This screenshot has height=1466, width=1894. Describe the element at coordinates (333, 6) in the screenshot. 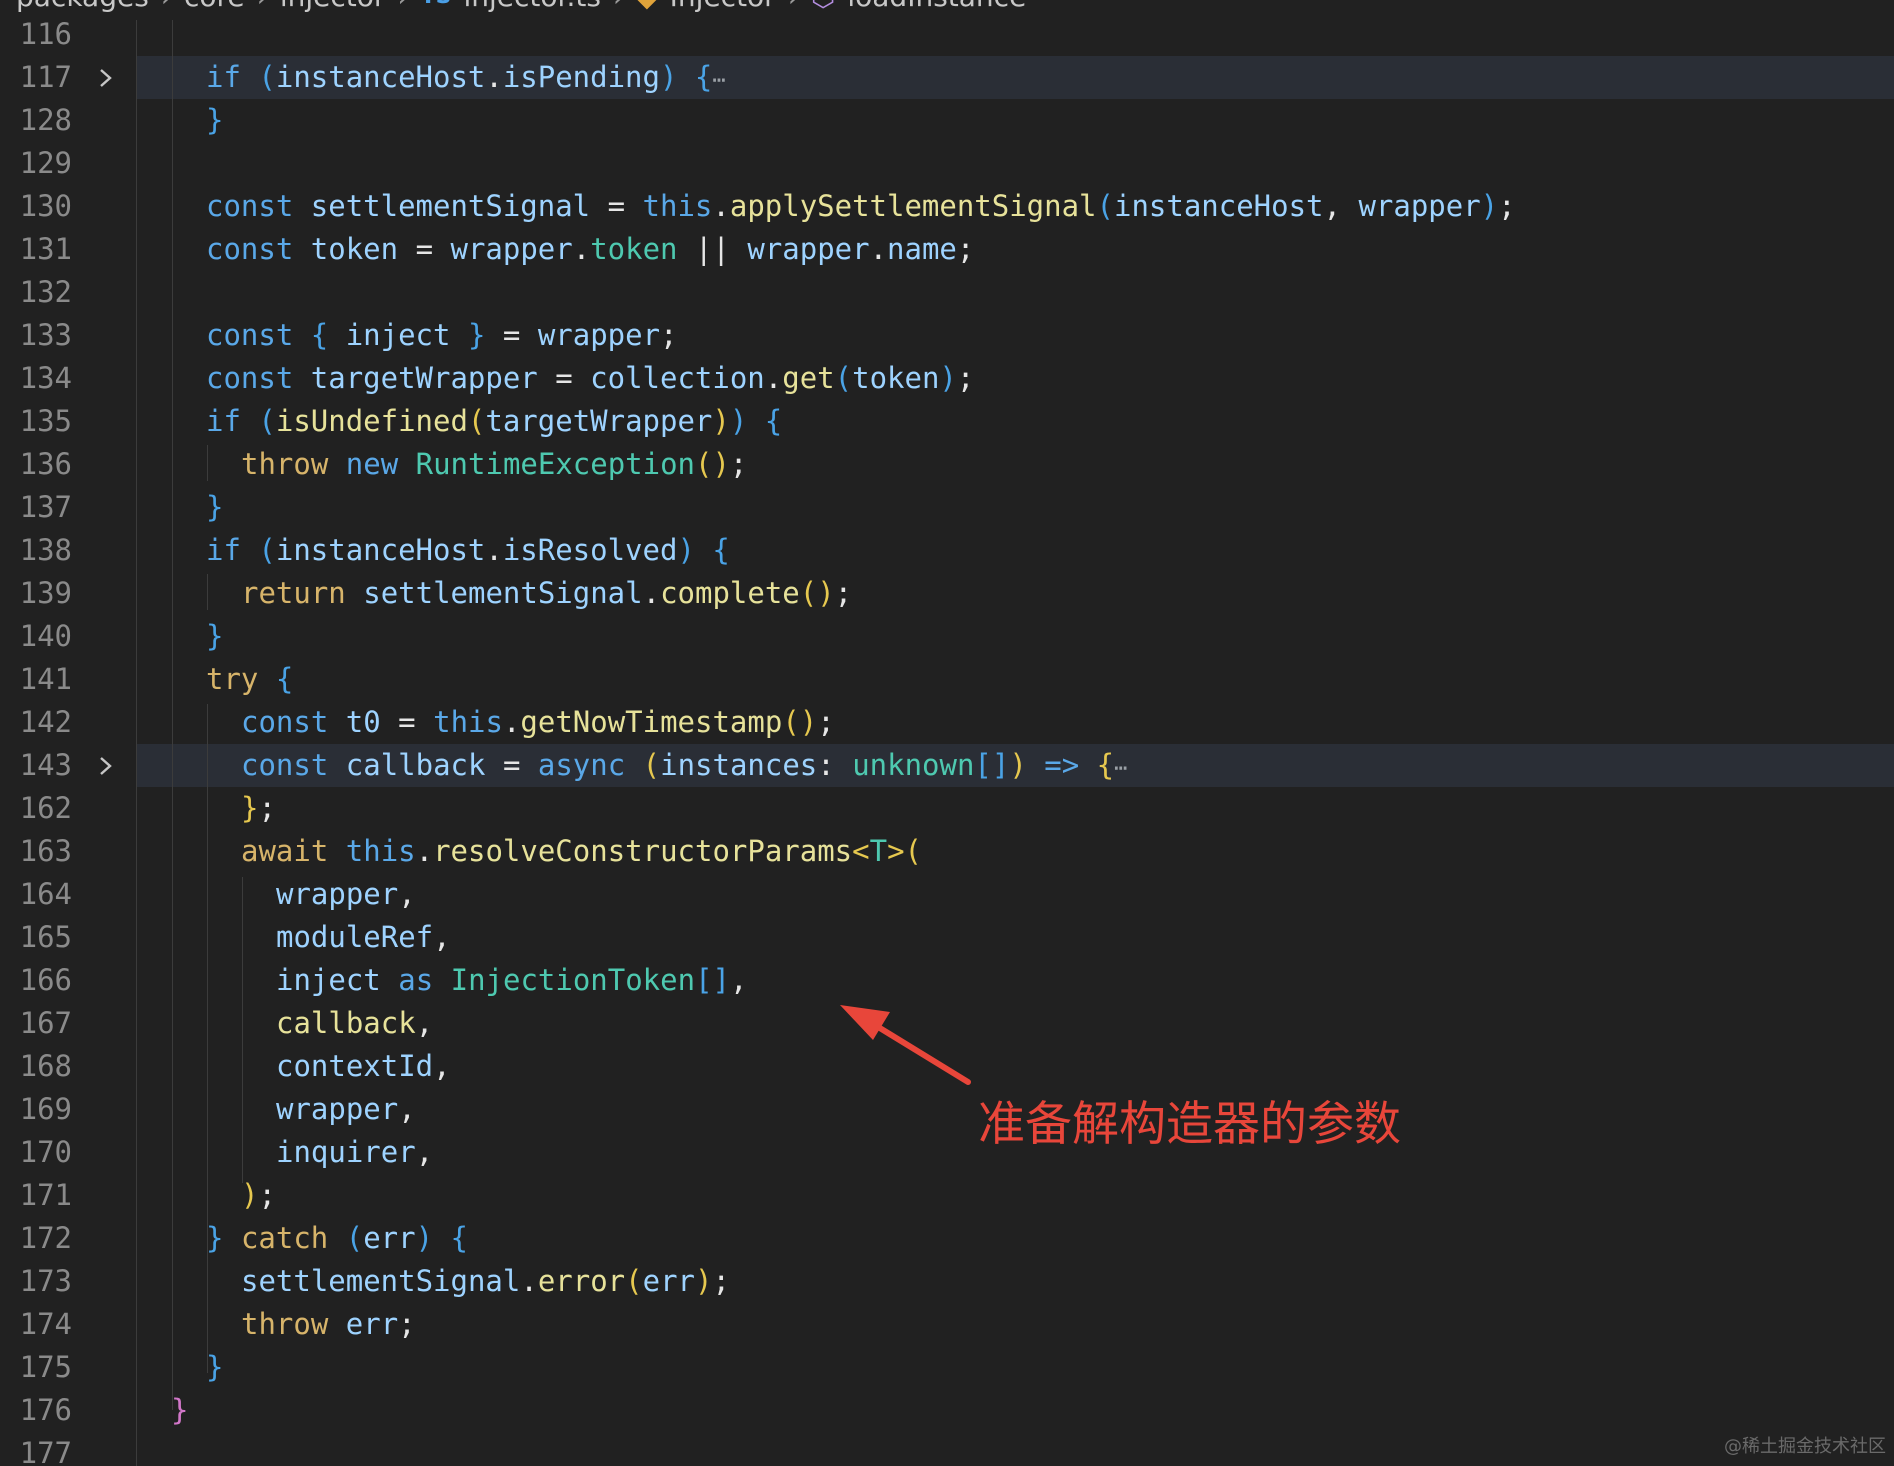

I see `breadcrumb-item-injector-folder: injector` at that location.